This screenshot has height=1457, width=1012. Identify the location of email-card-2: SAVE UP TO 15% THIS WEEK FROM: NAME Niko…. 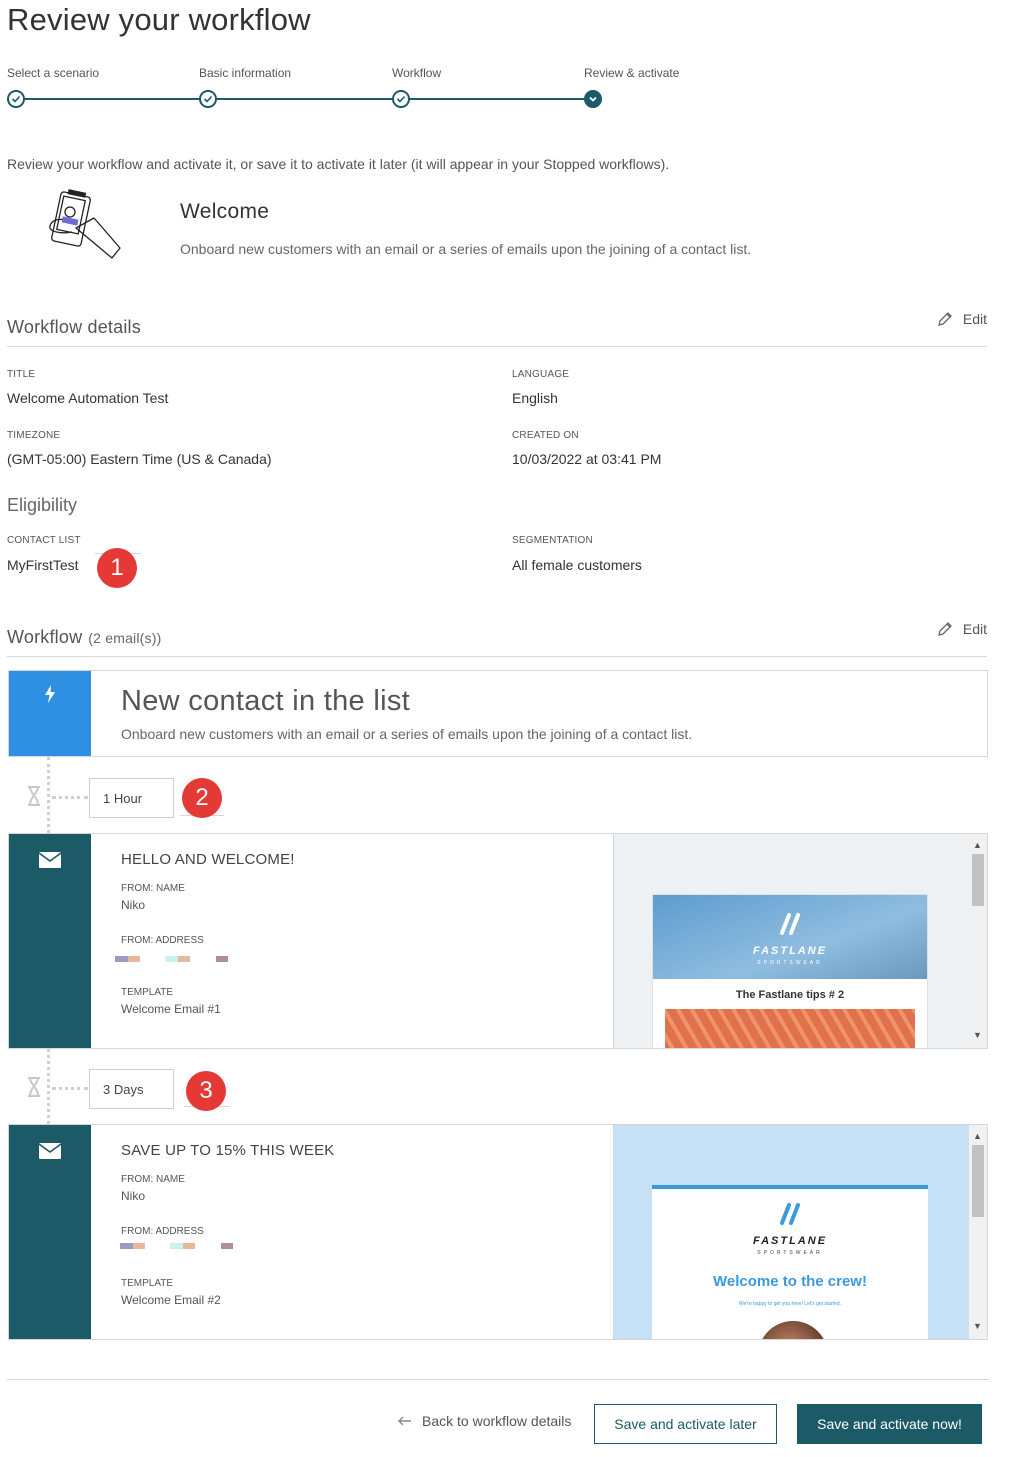
(498, 1232).